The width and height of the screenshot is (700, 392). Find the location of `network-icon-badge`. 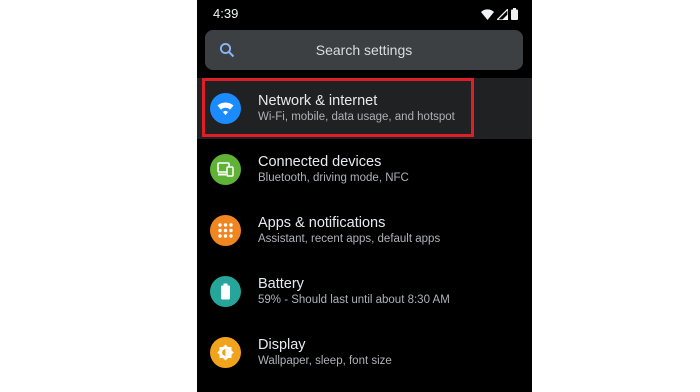

network-icon-badge is located at coordinates (225, 108).